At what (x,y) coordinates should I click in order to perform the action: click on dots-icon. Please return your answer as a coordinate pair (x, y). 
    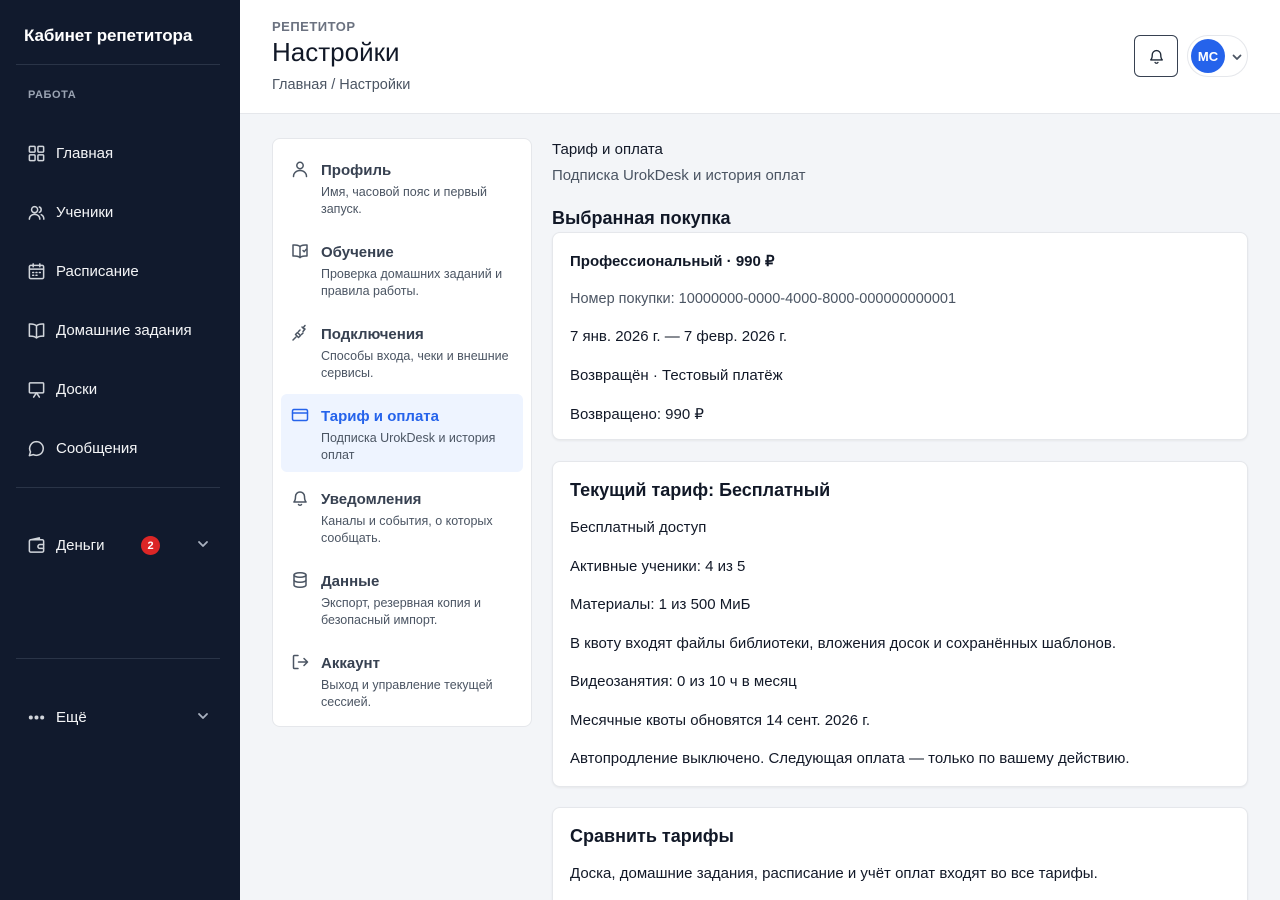
    Looking at the image, I should click on (36, 717).